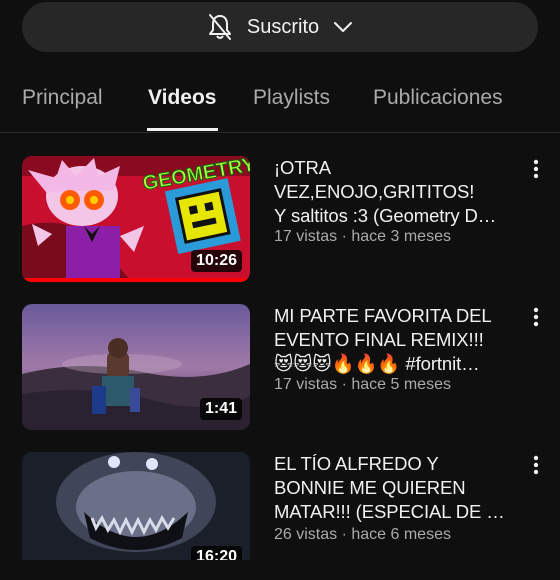  Describe the element at coordinates (379, 339) in the screenshot. I see `video-title-line: EVENTO FINAL REMIX!!!` at that location.